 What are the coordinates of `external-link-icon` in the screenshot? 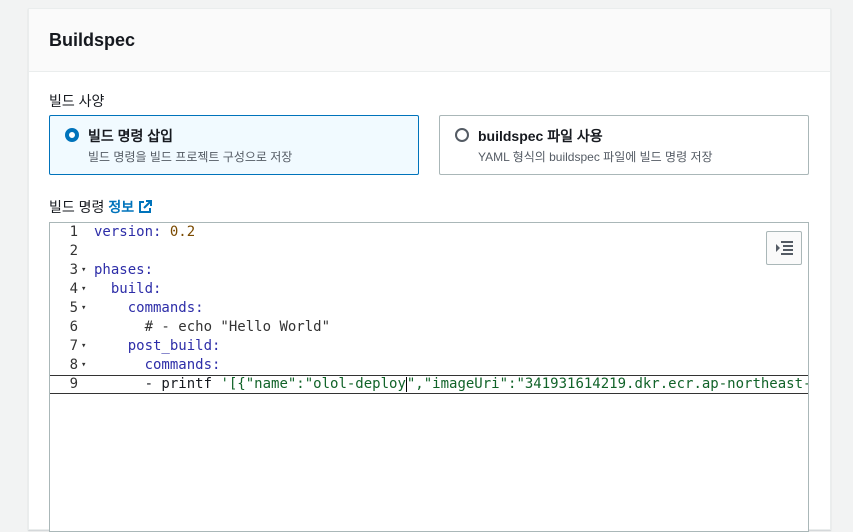 It's located at (145, 207).